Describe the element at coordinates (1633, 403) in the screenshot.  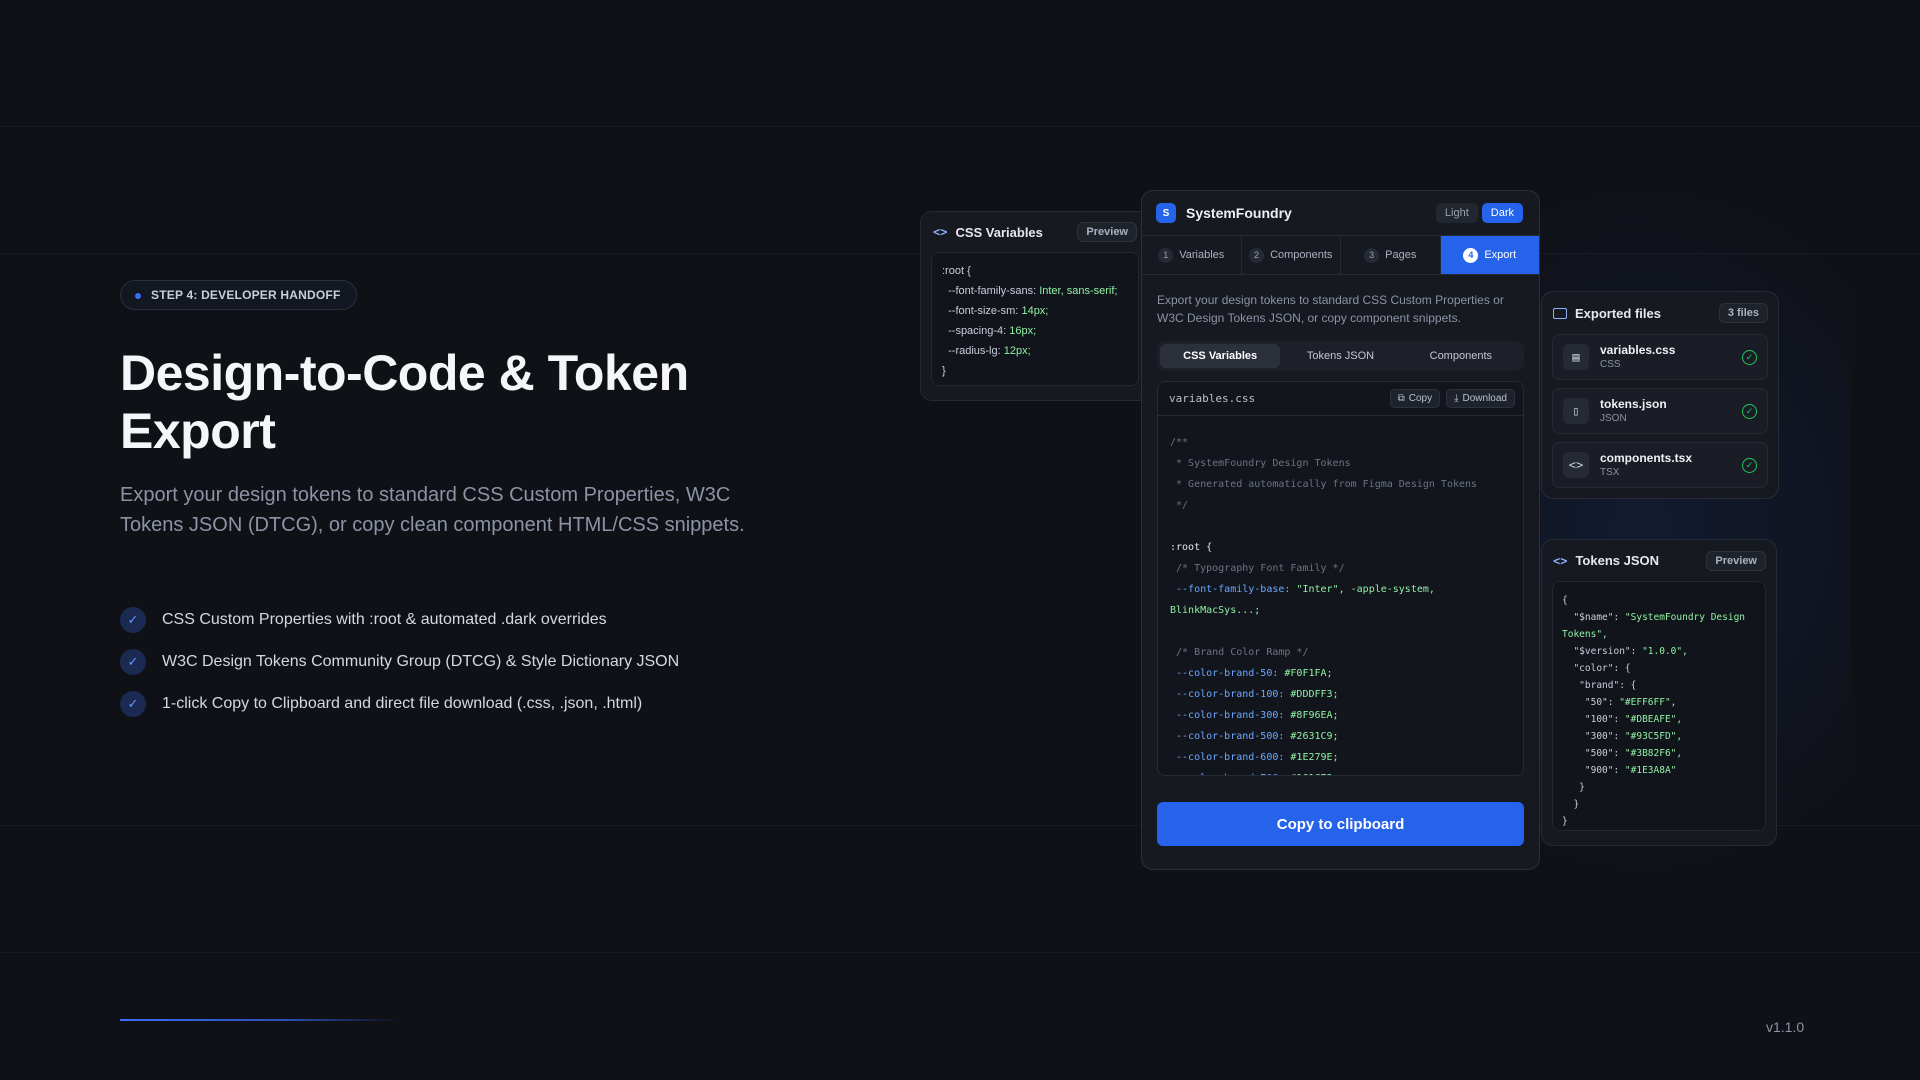
I see `file-name: tokens.json` at that location.